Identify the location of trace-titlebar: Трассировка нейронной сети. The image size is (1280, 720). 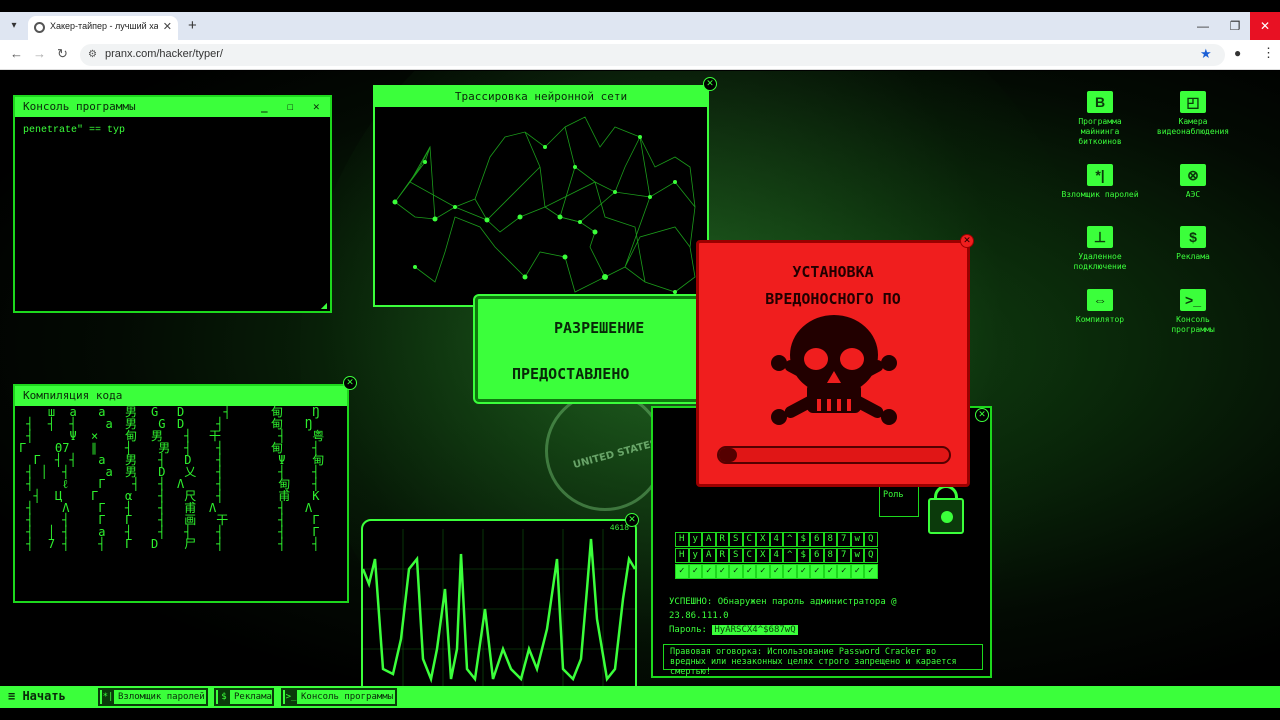
(541, 97).